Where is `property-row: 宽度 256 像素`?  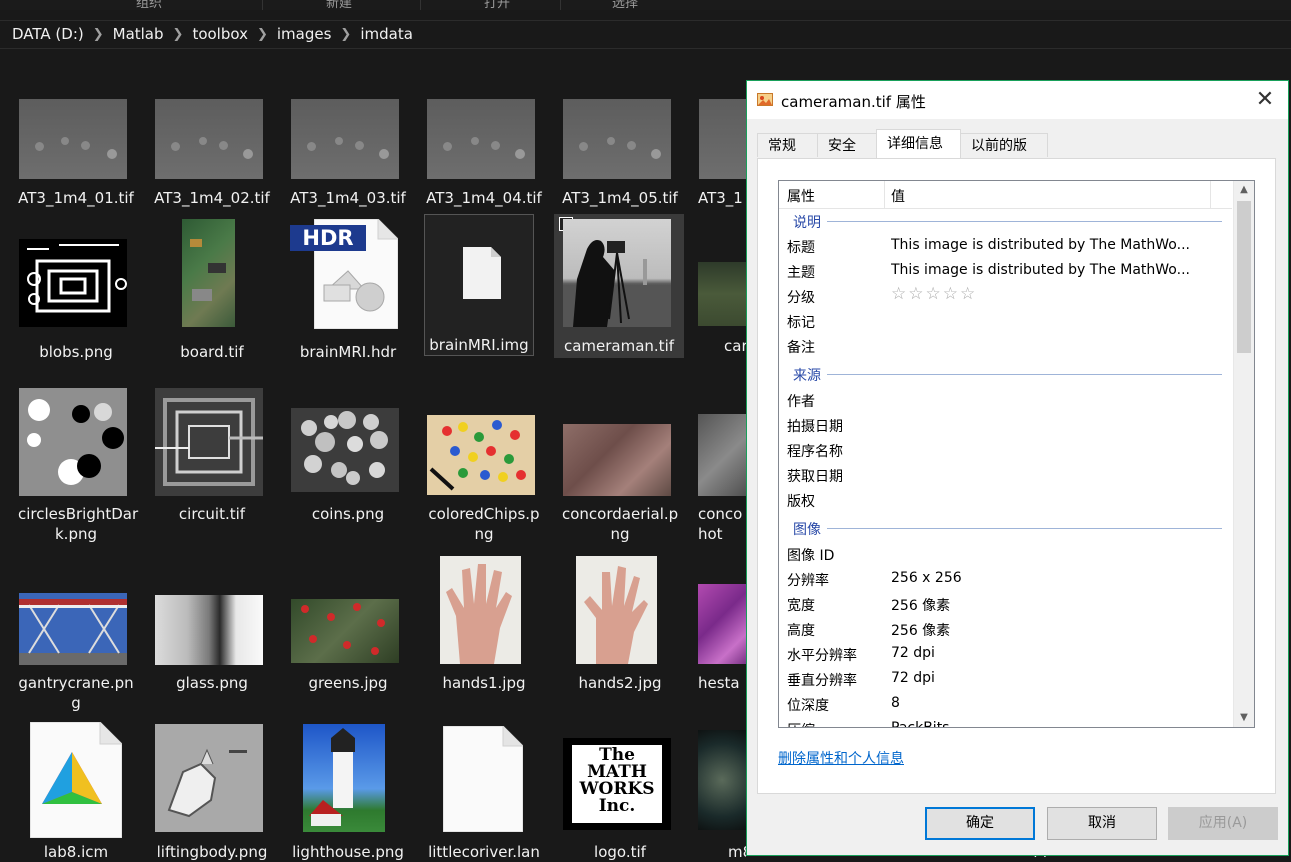 property-row: 宽度 256 像素 is located at coordinates (1005, 603).